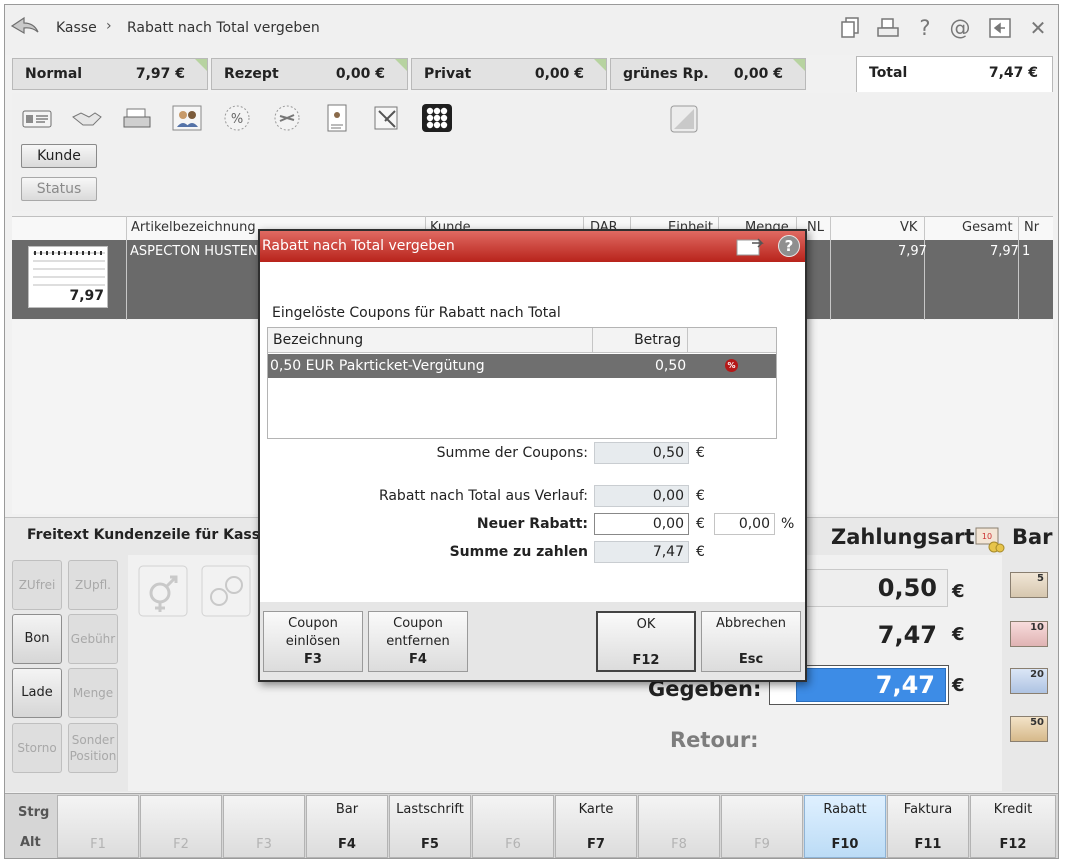 The width and height of the screenshot is (1065, 863). What do you see at coordinates (758, 74) in the screenshot?
I see `tab-value: 0,00 €` at bounding box center [758, 74].